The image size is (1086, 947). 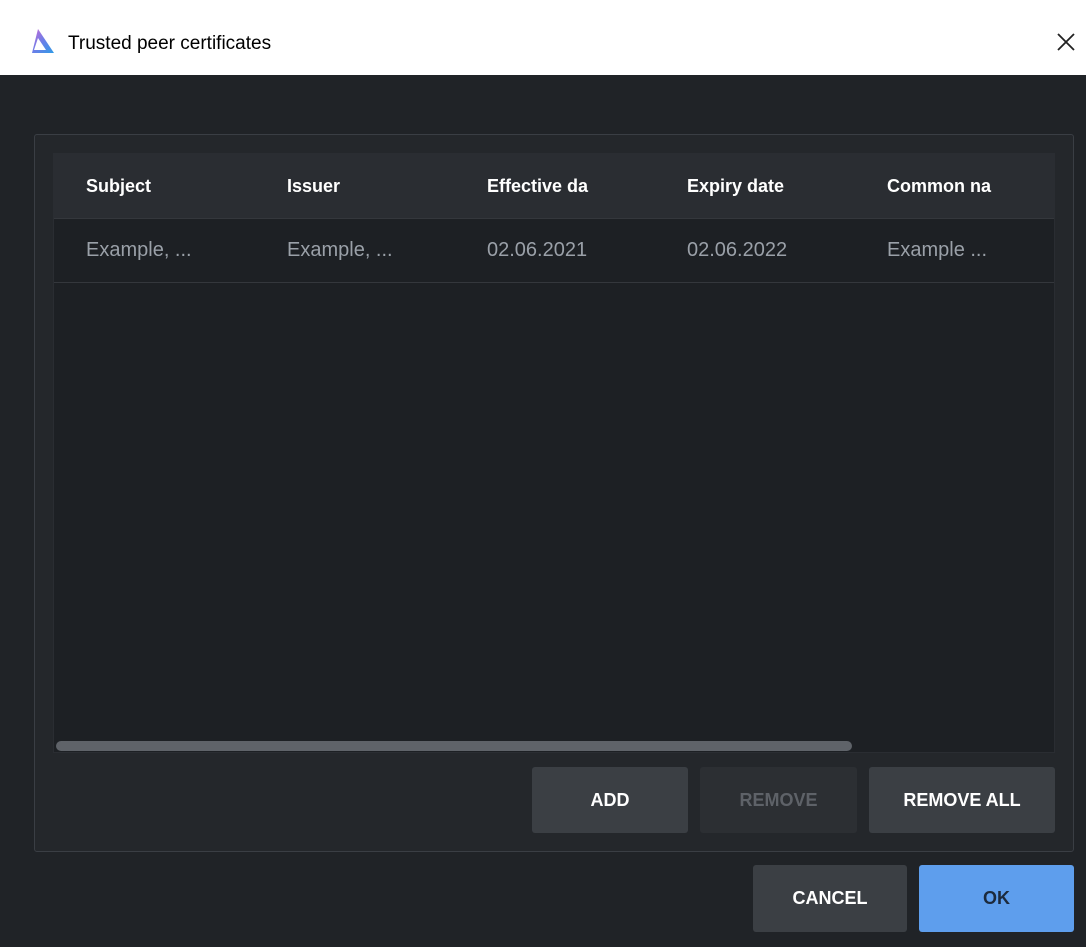 What do you see at coordinates (170, 43) in the screenshot?
I see `window-title: Trusted peer certificates` at bounding box center [170, 43].